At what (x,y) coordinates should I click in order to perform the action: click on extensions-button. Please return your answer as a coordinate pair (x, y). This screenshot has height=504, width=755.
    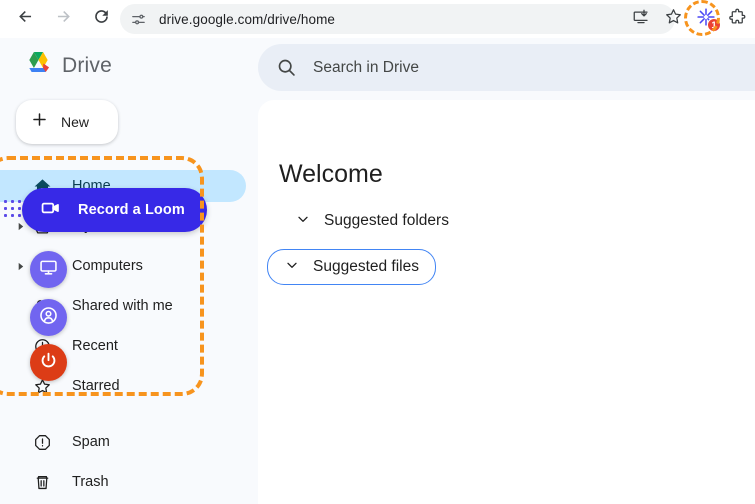
    Looking at the image, I should click on (737, 19).